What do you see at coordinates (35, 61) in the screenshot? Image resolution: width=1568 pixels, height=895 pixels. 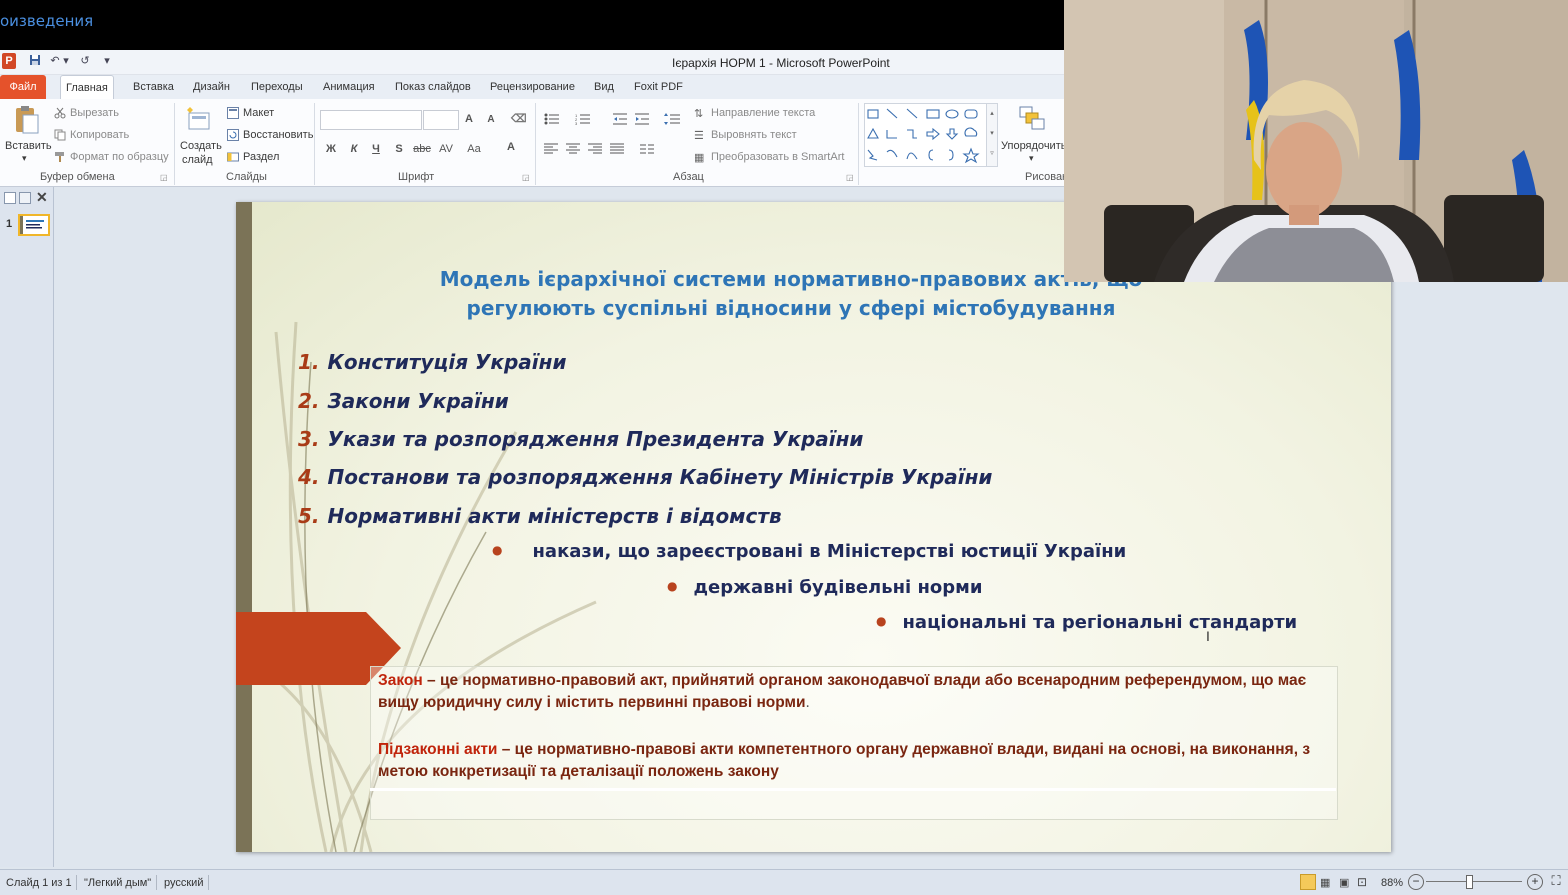 I see `save-icon` at bounding box center [35, 61].